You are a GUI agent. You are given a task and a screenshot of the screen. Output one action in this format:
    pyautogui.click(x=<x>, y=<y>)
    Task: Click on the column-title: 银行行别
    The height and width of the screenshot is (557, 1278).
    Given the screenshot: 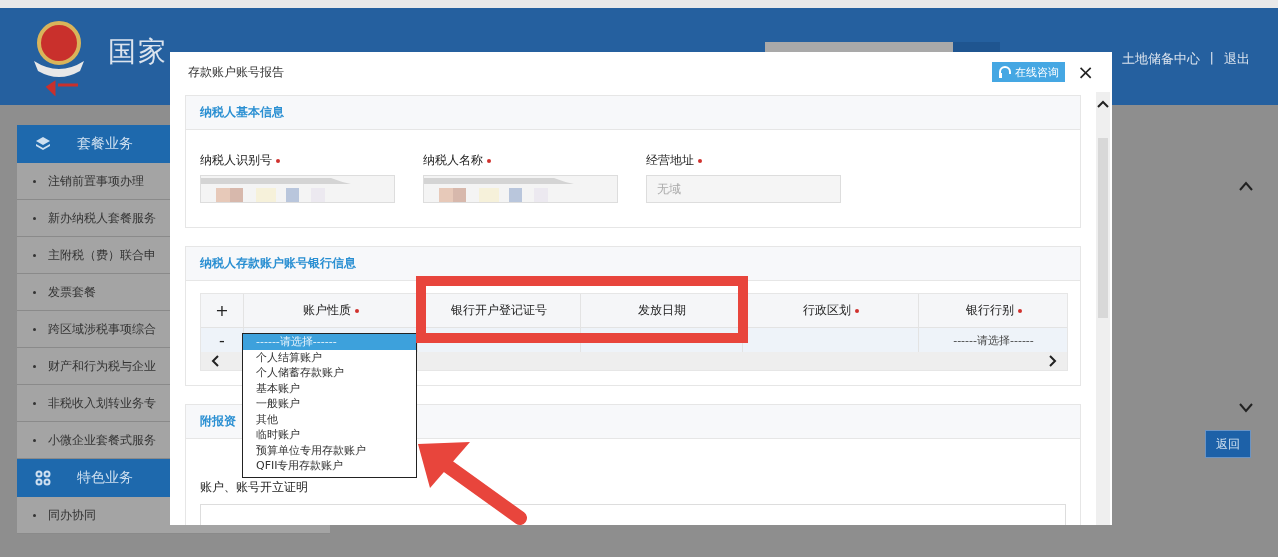 What is the action you would take?
    pyautogui.click(x=989, y=310)
    